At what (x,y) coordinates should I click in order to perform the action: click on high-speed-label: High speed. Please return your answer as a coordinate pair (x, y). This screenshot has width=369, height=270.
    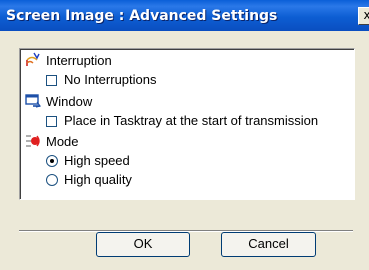
    Looking at the image, I should click on (97, 161).